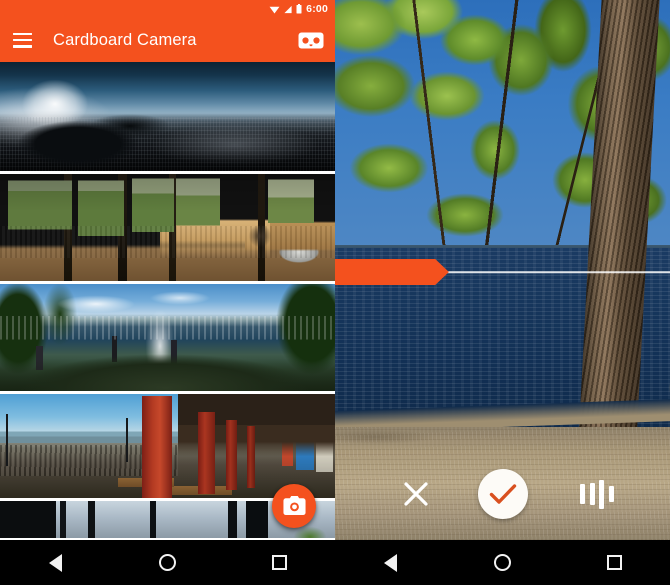 This screenshot has width=670, height=585. Describe the element at coordinates (125, 39) in the screenshot. I see `page-title: Cardboard Camera` at that location.